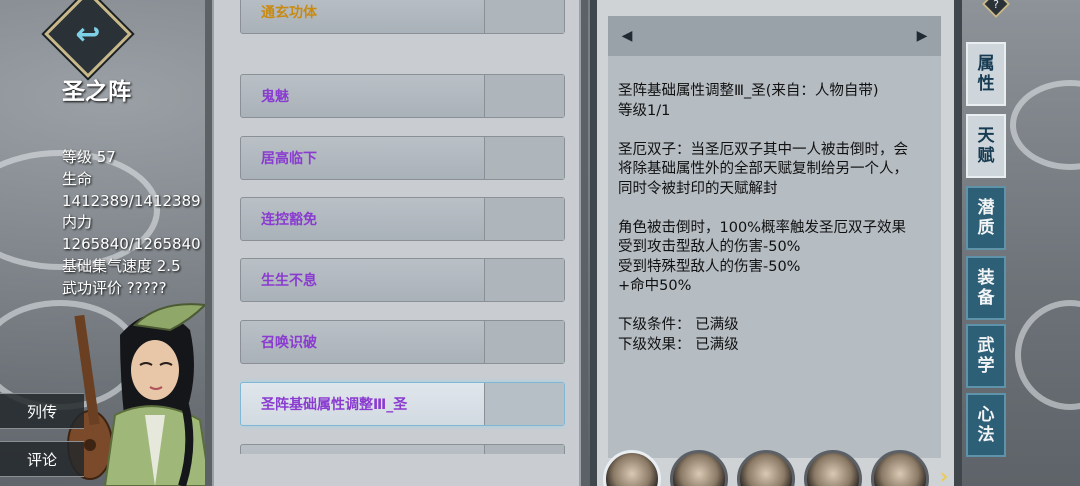 This screenshot has height=486, width=1080. What do you see at coordinates (139, 394) in the screenshot?
I see `character-portrait` at bounding box center [139, 394].